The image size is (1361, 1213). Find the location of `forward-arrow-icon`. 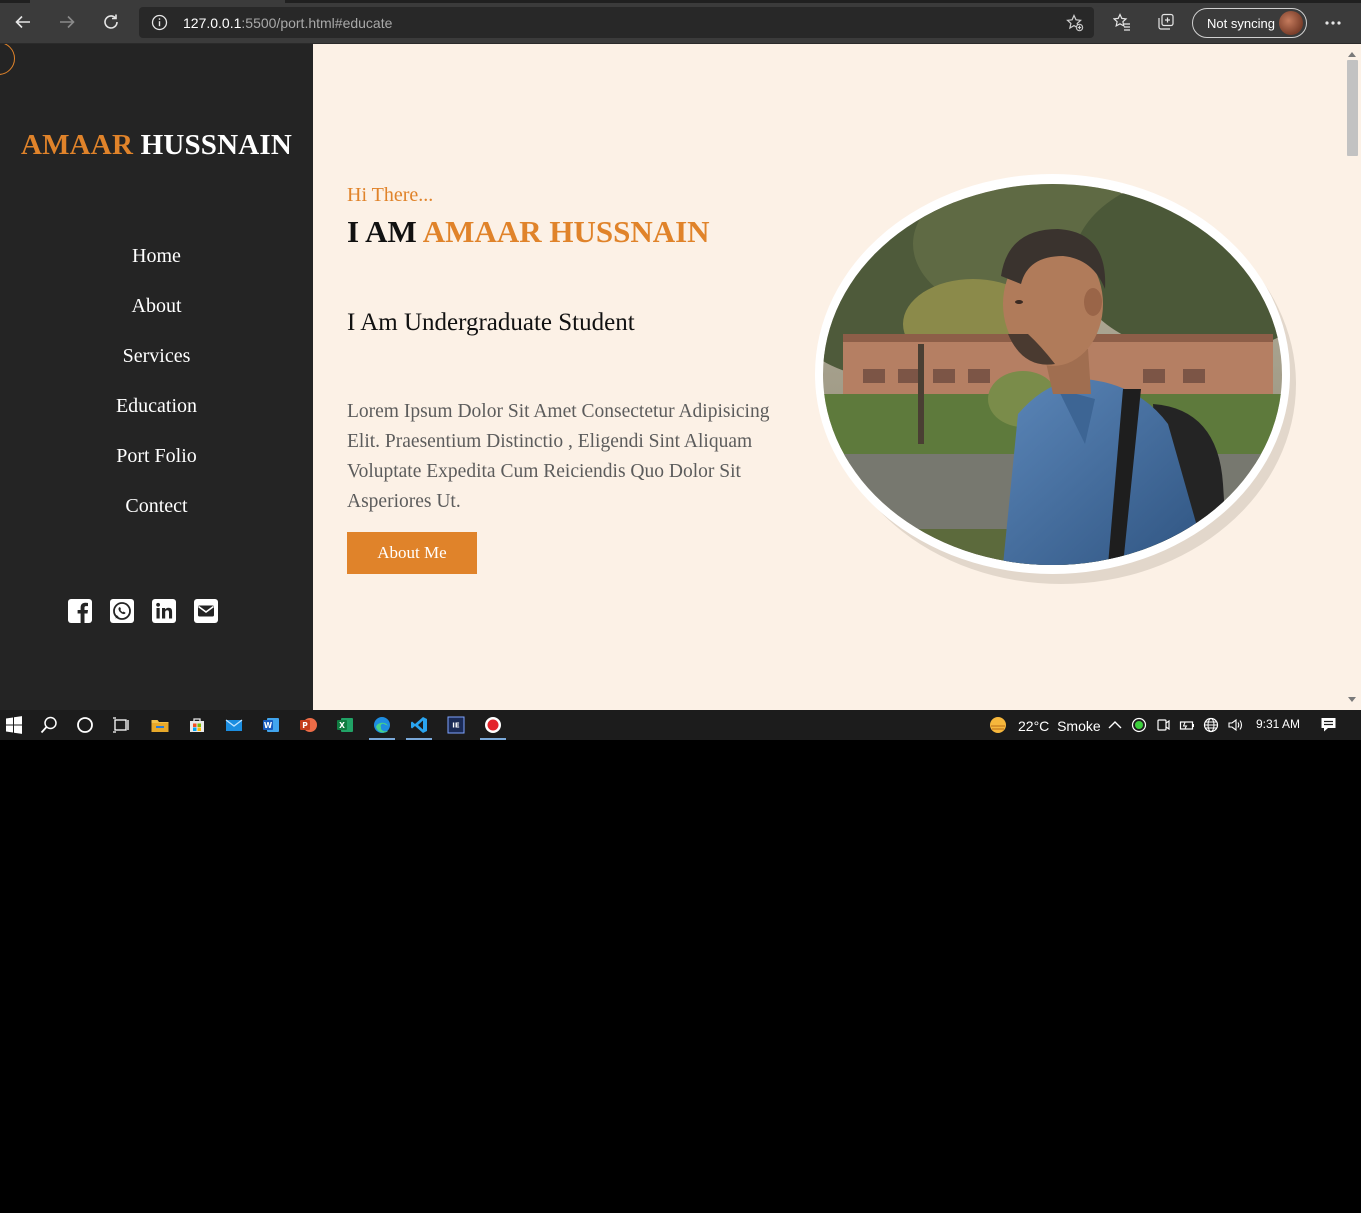

forward-arrow-icon is located at coordinates (67, 22).